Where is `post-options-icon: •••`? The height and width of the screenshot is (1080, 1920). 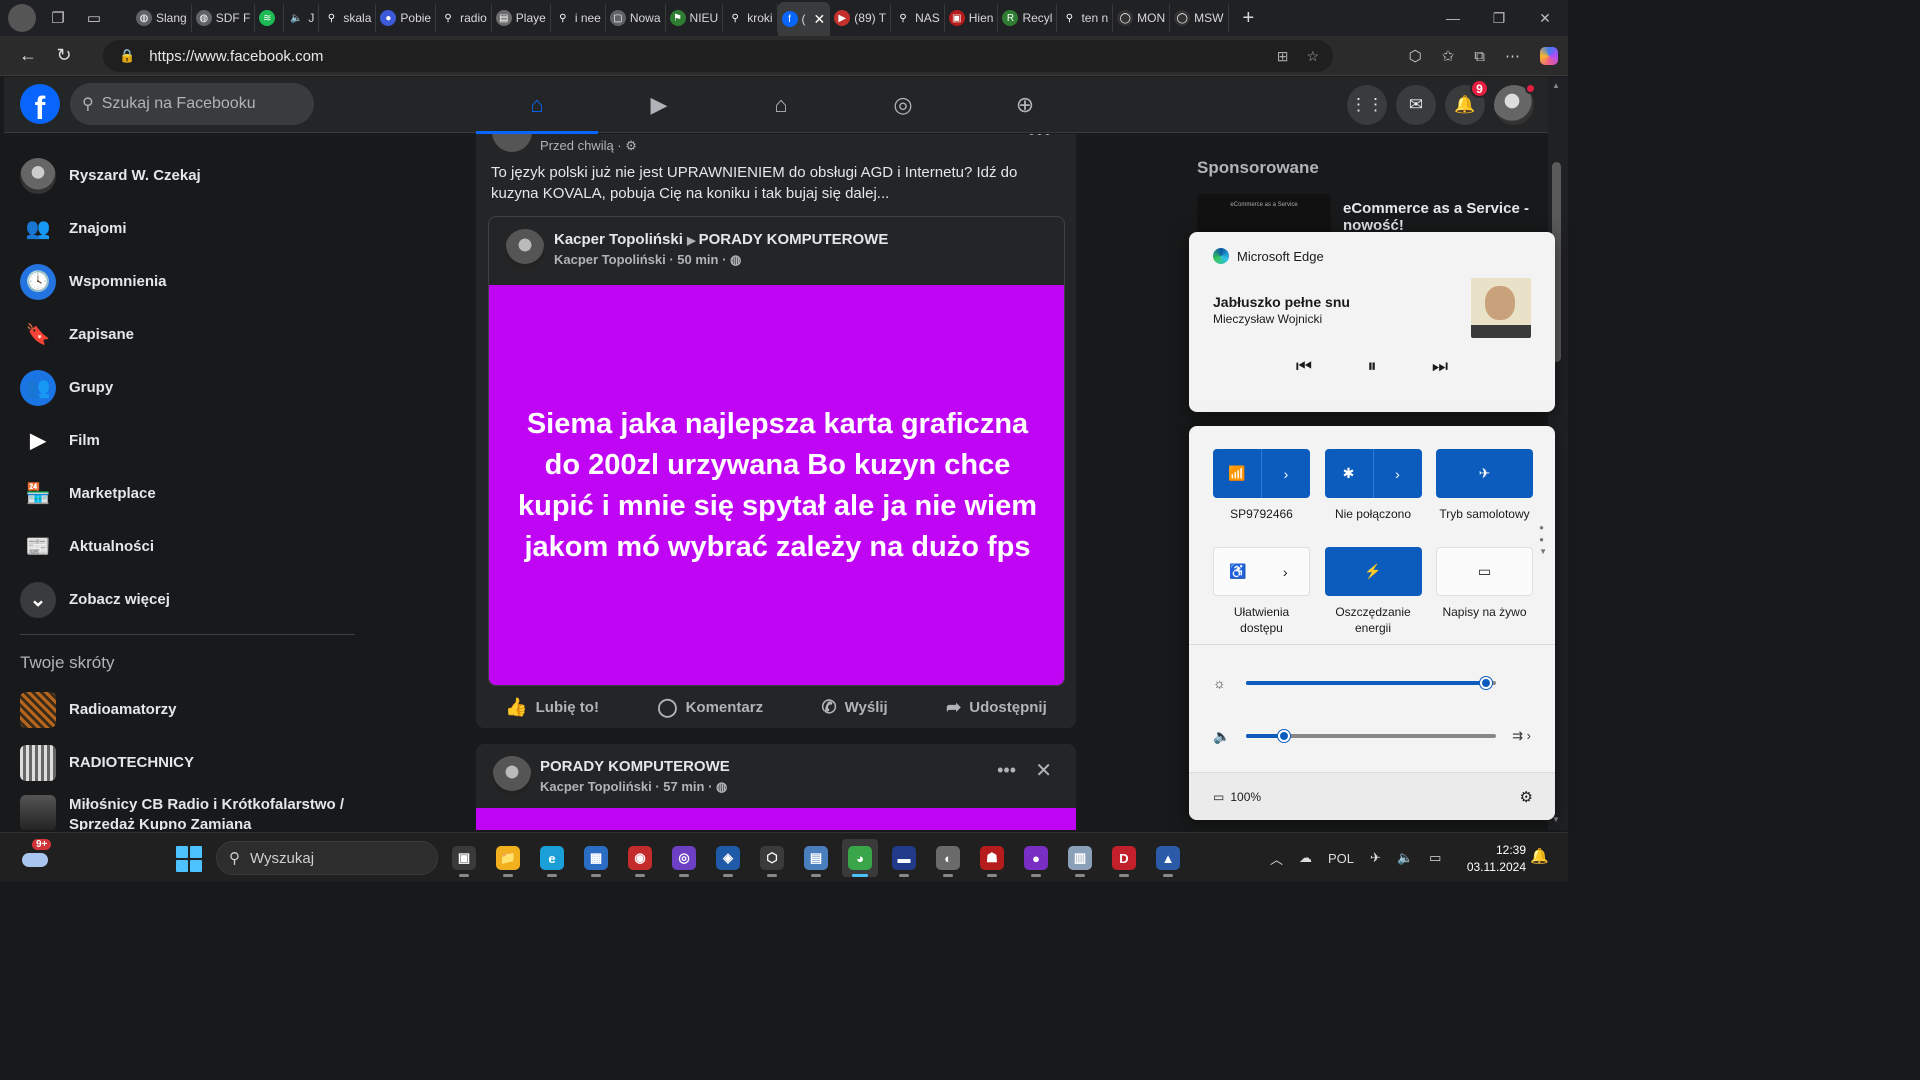
post-options-icon: ••• is located at coordinates (1006, 770).